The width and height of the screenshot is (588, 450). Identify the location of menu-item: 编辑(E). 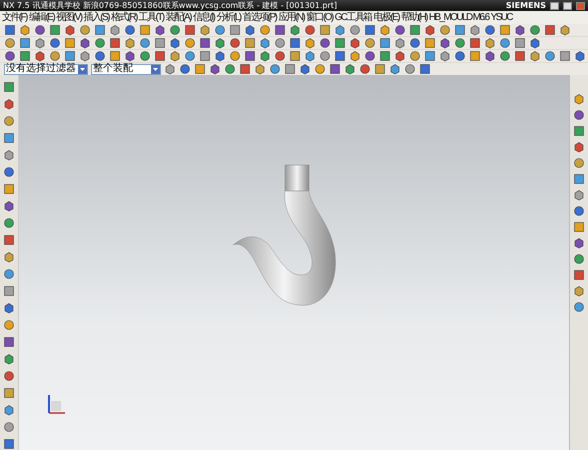
(41, 17).